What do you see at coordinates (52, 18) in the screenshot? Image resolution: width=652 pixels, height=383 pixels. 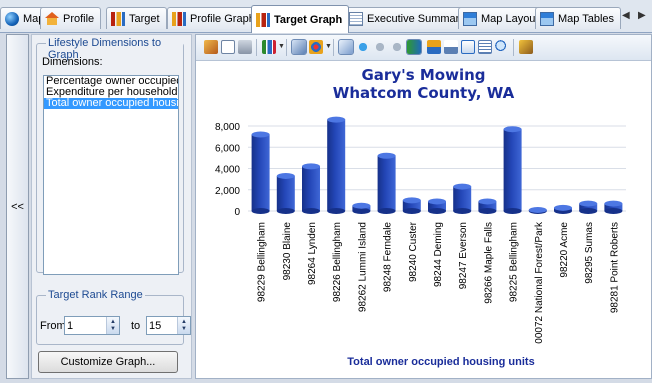 I see `house-icon` at bounding box center [52, 18].